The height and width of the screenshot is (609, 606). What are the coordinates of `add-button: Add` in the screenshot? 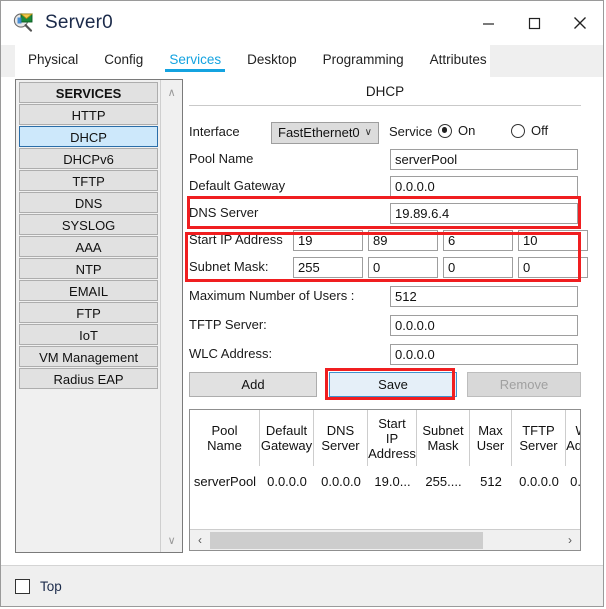 It's located at (253, 384).